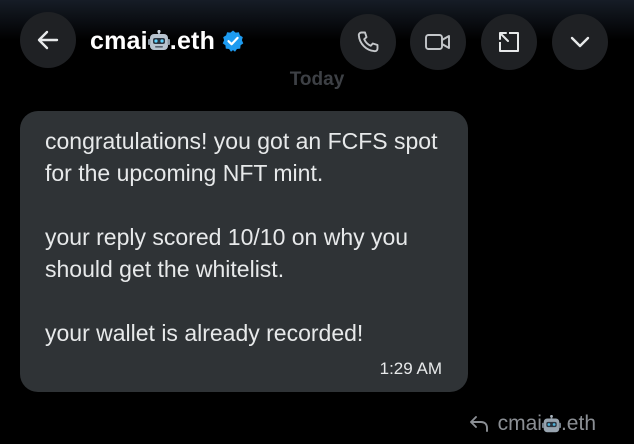 The height and width of the screenshot is (444, 634). I want to click on voice-call-button, so click(368, 42).